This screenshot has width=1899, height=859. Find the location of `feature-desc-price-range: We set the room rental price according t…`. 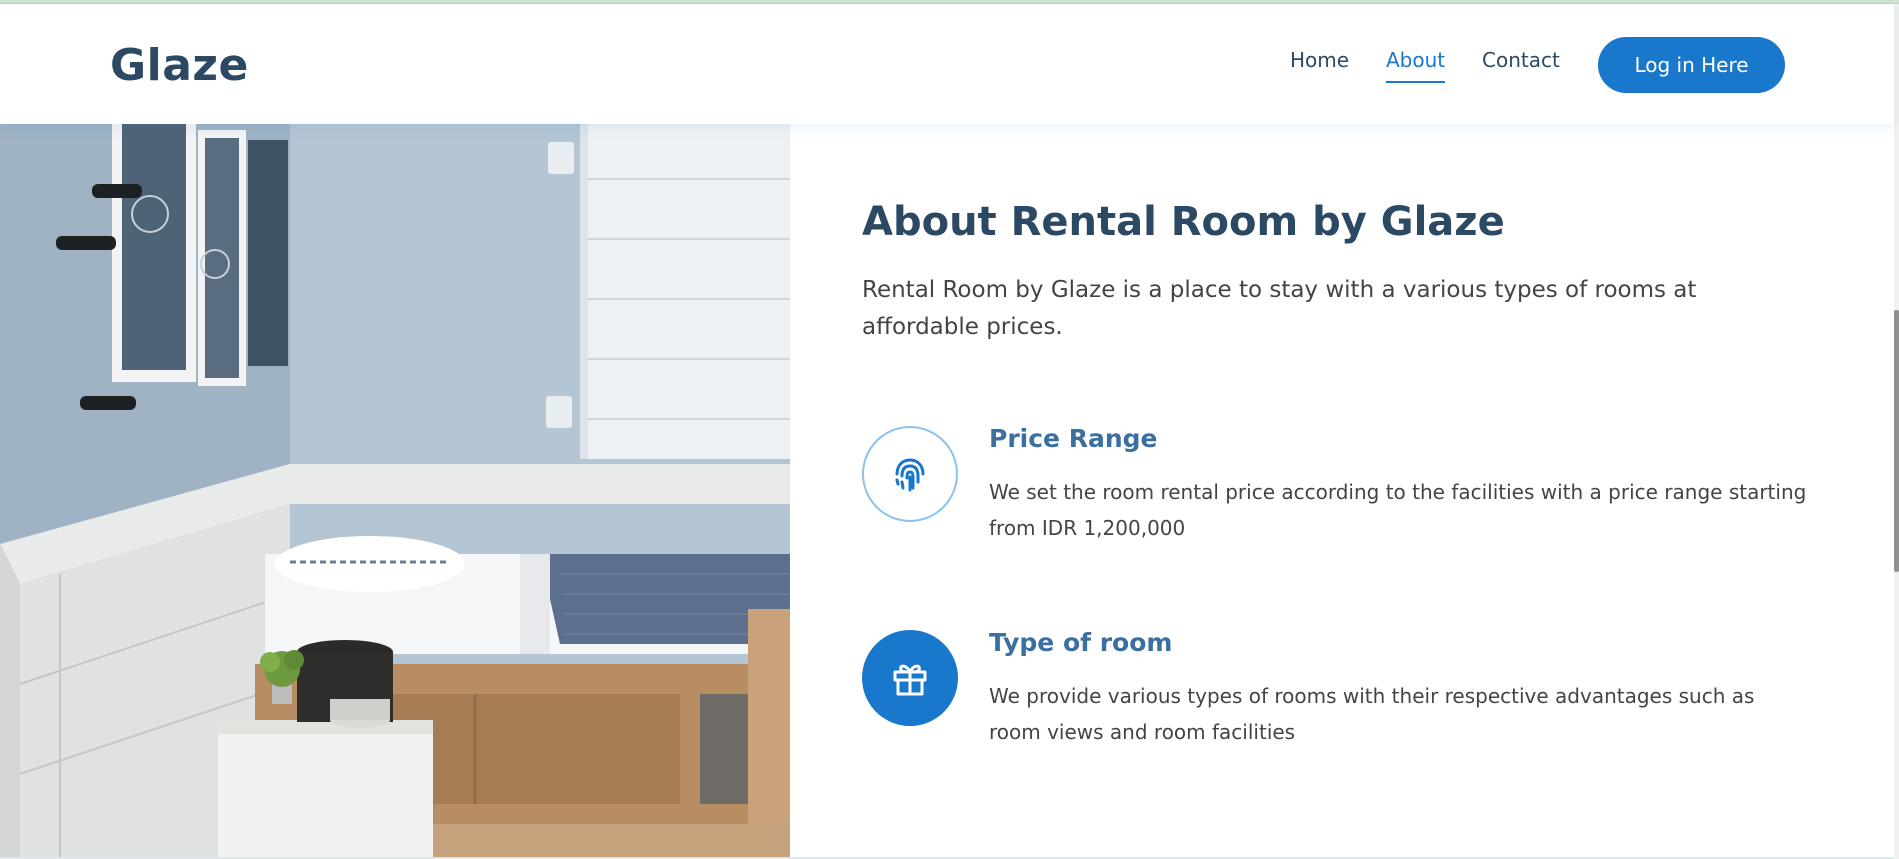

feature-desc-price-range: We set the room rental price according t… is located at coordinates (1398, 510).